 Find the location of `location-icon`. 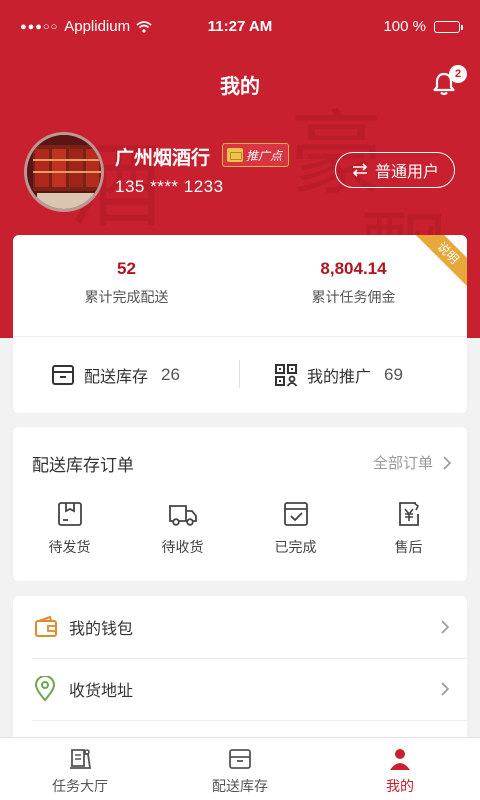

location-icon is located at coordinates (45, 689).